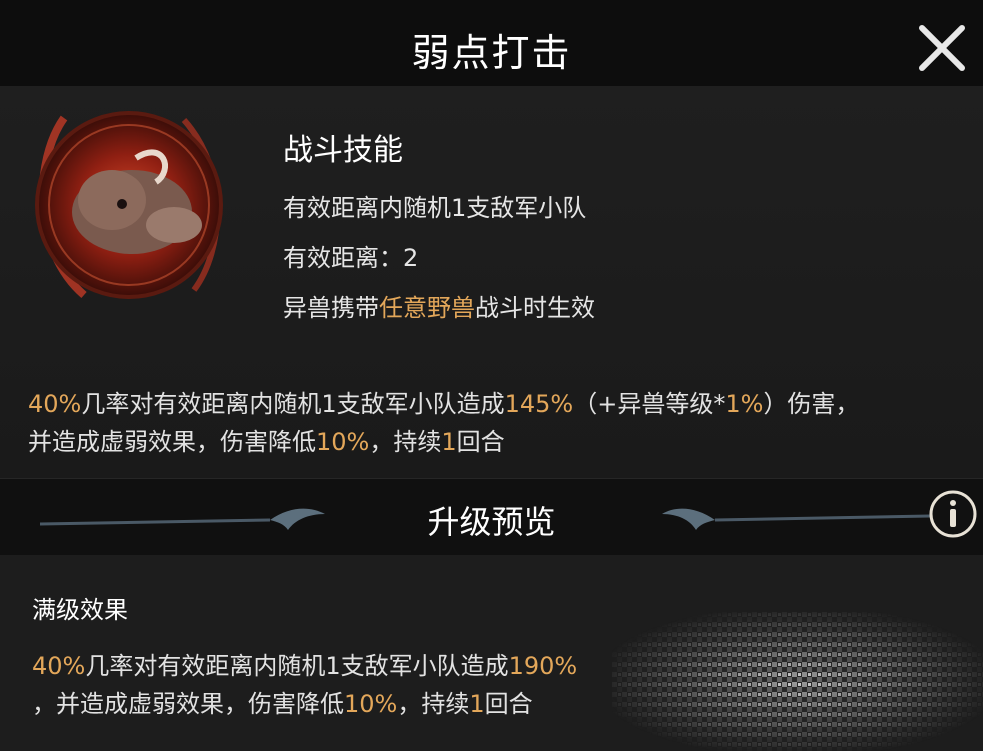 The image size is (983, 751). What do you see at coordinates (796, 519) in the screenshot?
I see `right-ornament` at bounding box center [796, 519].